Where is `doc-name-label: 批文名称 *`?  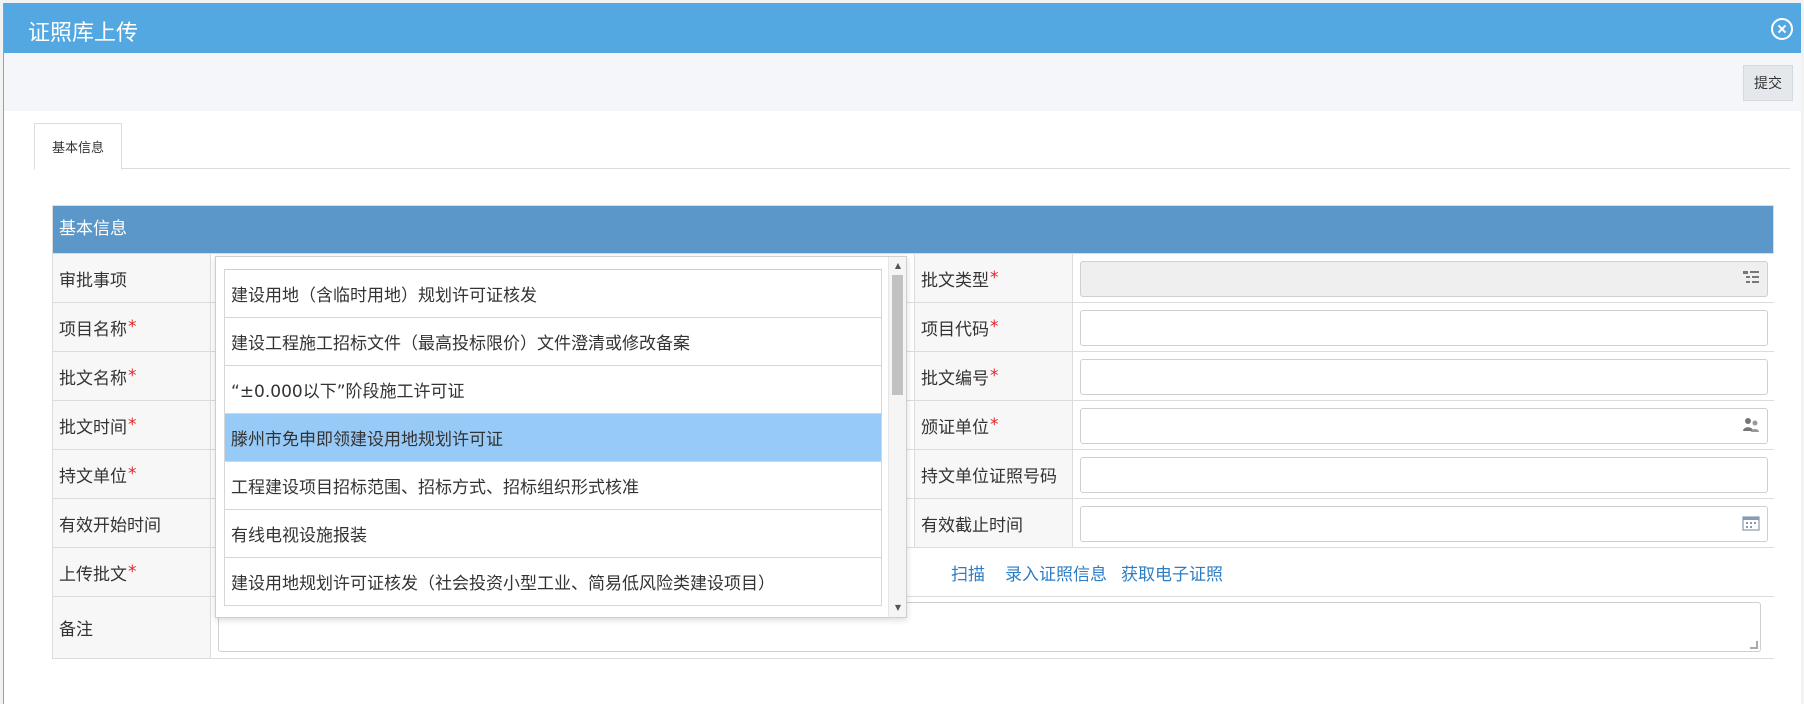
doc-name-label: 批文名称 * is located at coordinates (132, 376).